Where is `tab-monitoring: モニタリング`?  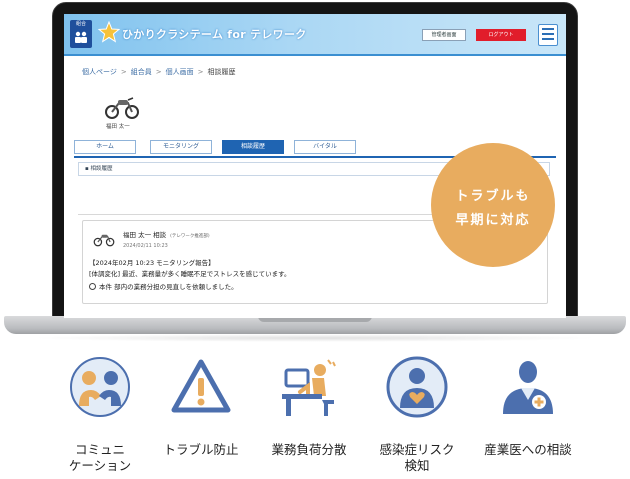 tab-monitoring: モニタリング is located at coordinates (181, 147).